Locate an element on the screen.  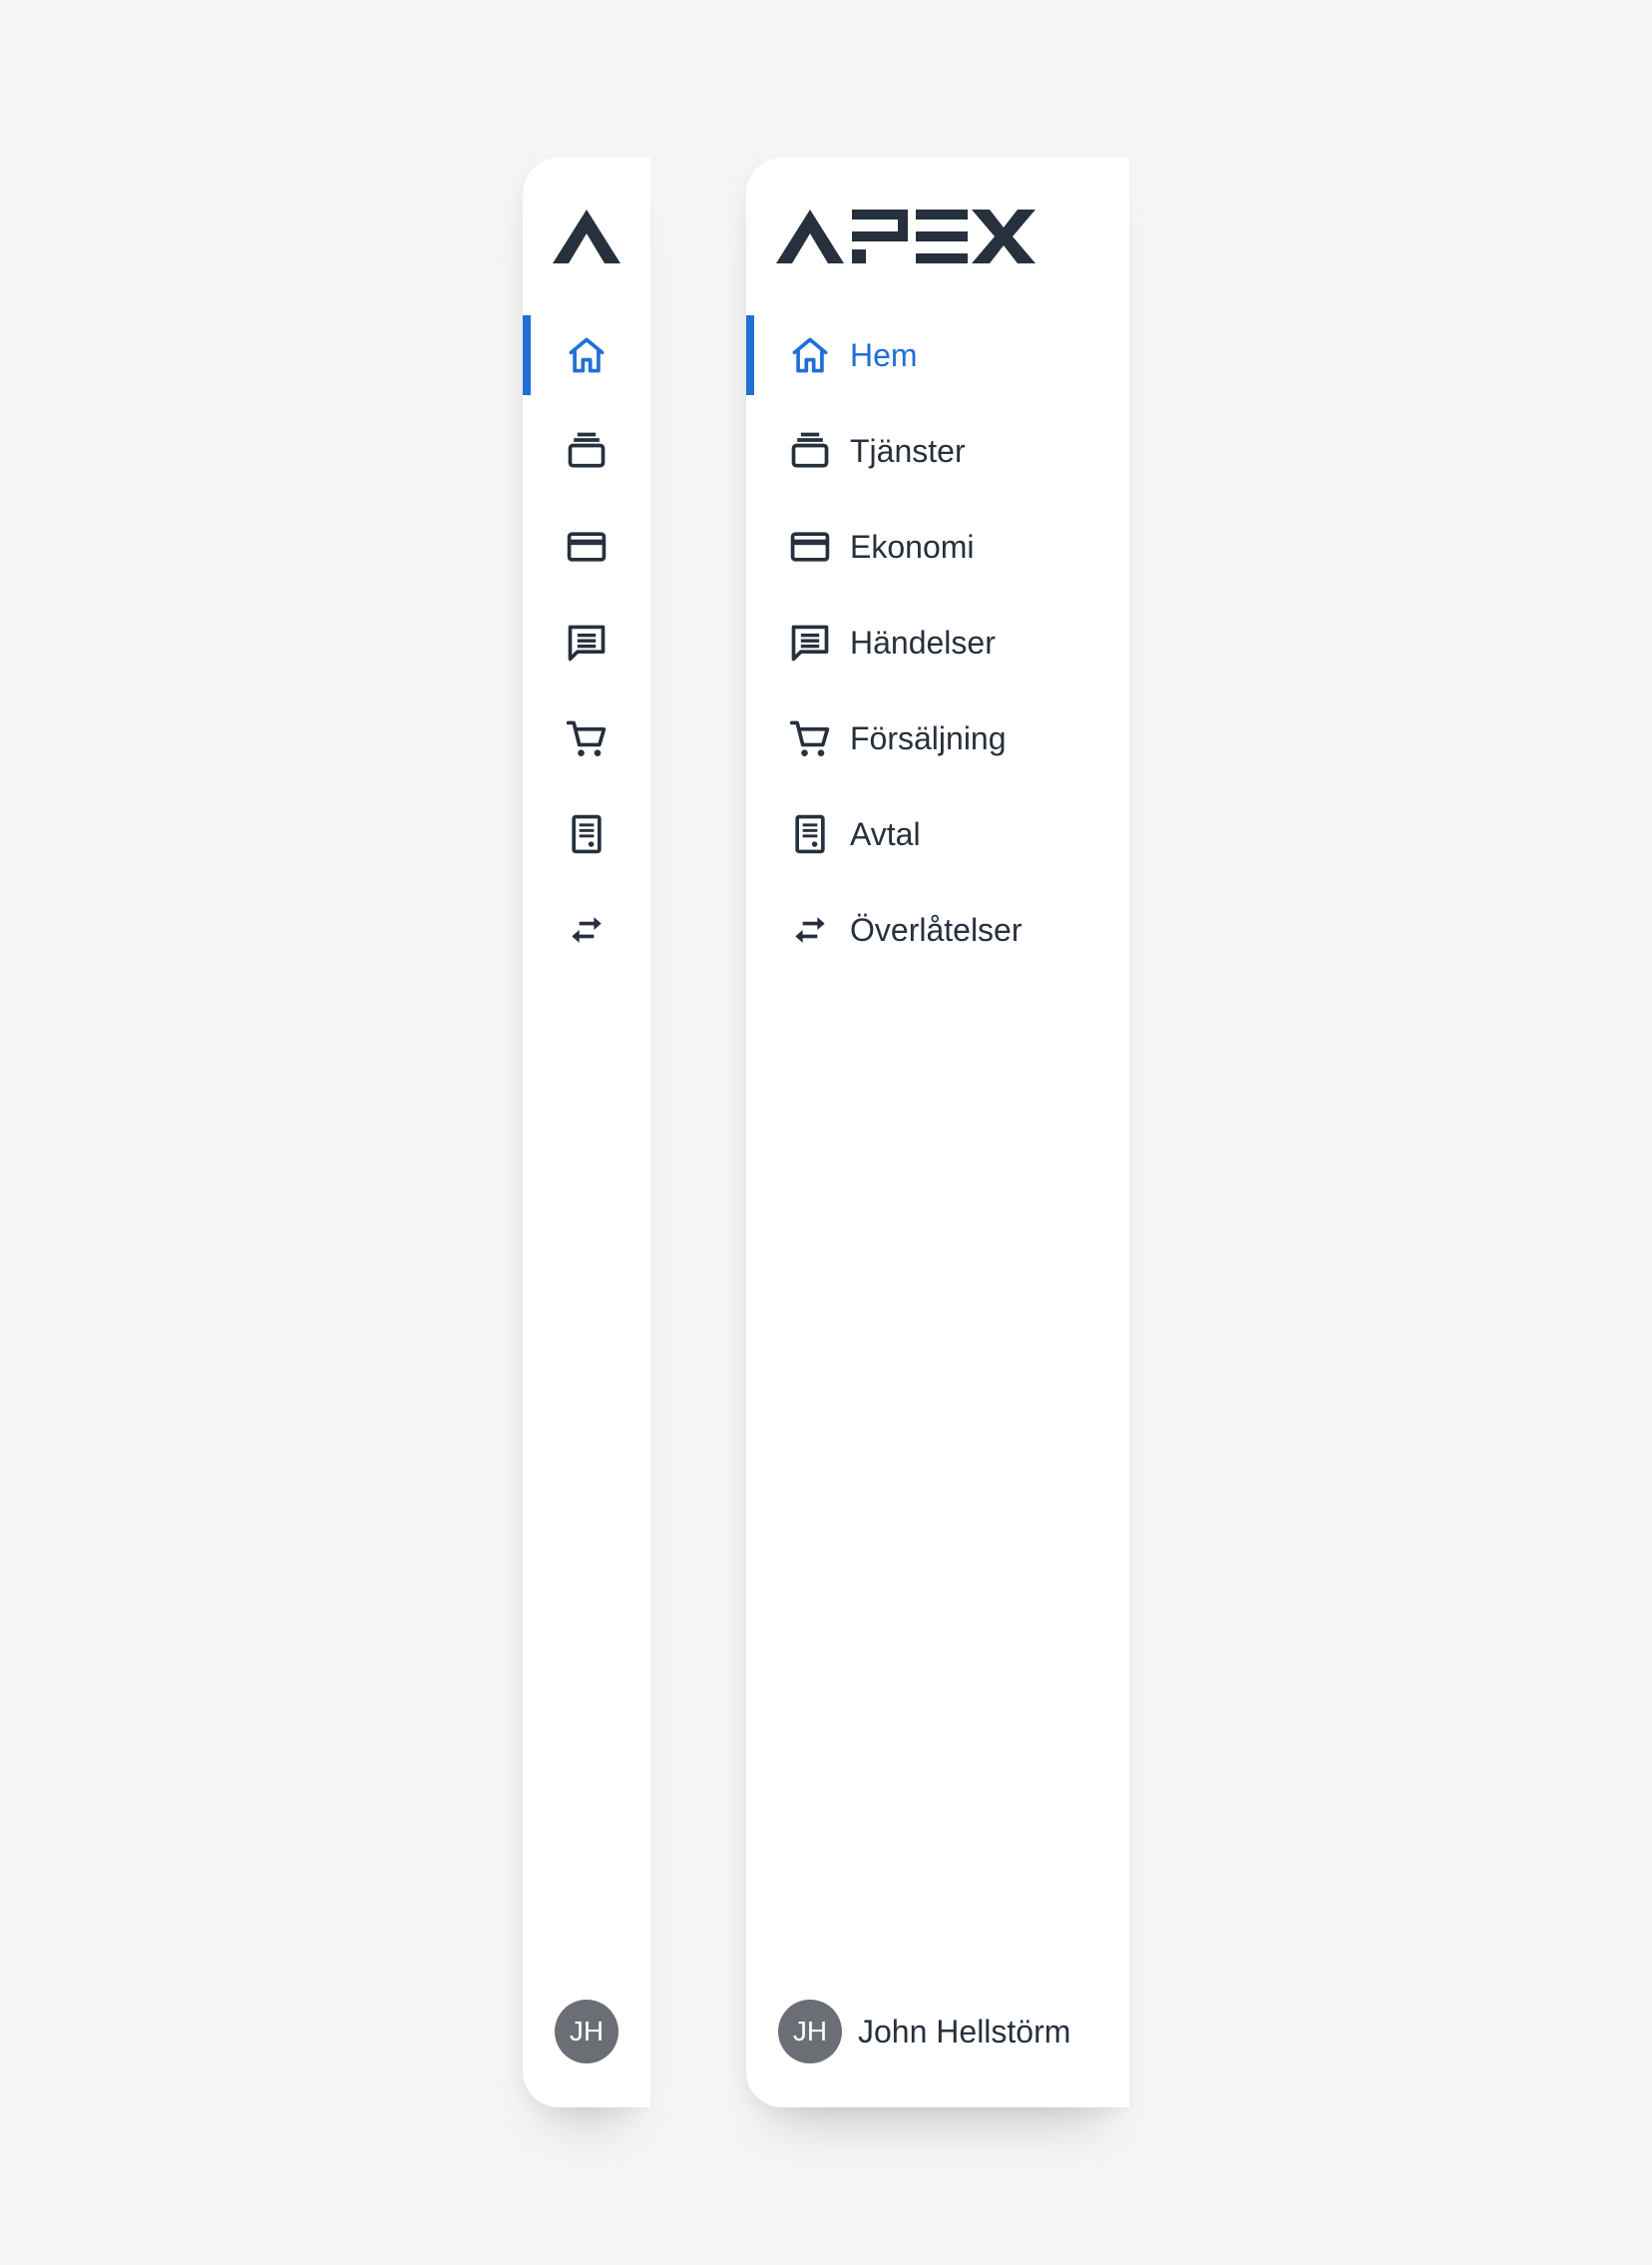
sidebar-item-tjanster: Tjänster is located at coordinates (937, 451).